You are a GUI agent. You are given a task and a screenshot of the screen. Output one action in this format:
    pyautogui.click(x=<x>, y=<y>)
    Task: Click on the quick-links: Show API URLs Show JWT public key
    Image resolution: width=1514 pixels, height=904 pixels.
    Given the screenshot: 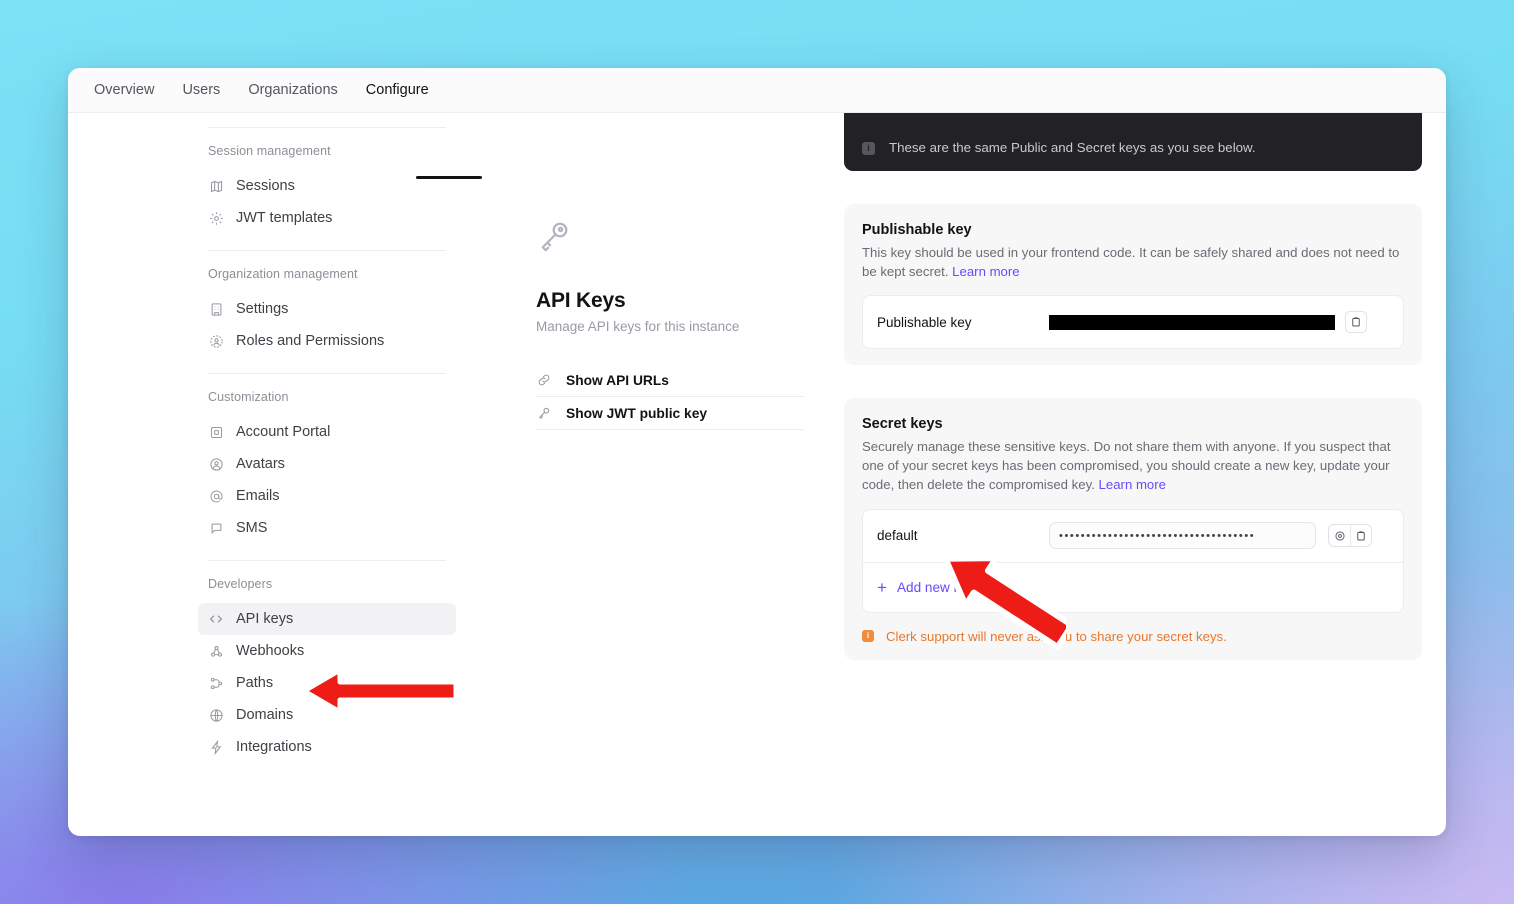 What is the action you would take?
    pyautogui.click(x=670, y=397)
    